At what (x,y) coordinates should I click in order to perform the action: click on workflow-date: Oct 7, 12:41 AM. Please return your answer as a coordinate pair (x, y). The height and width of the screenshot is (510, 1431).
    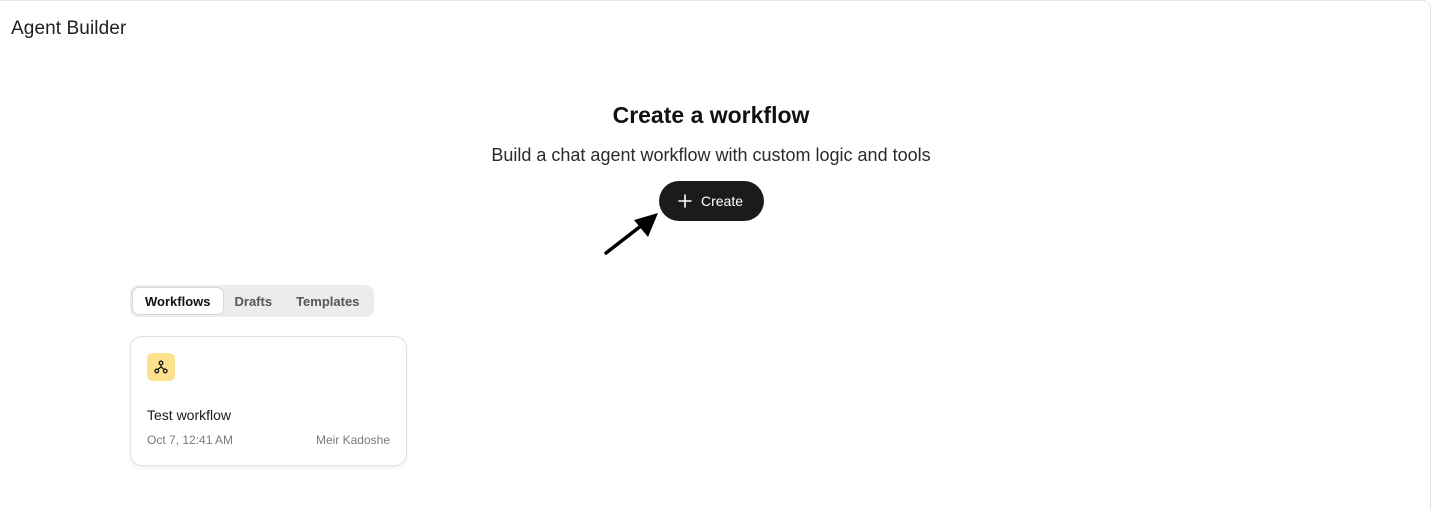
    Looking at the image, I should click on (190, 440).